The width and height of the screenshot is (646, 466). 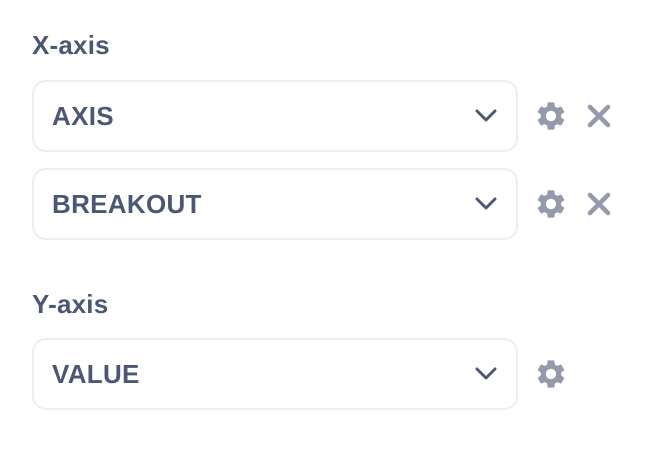 I want to click on x-axis-field-row-1: AXIS, so click(x=325, y=116).